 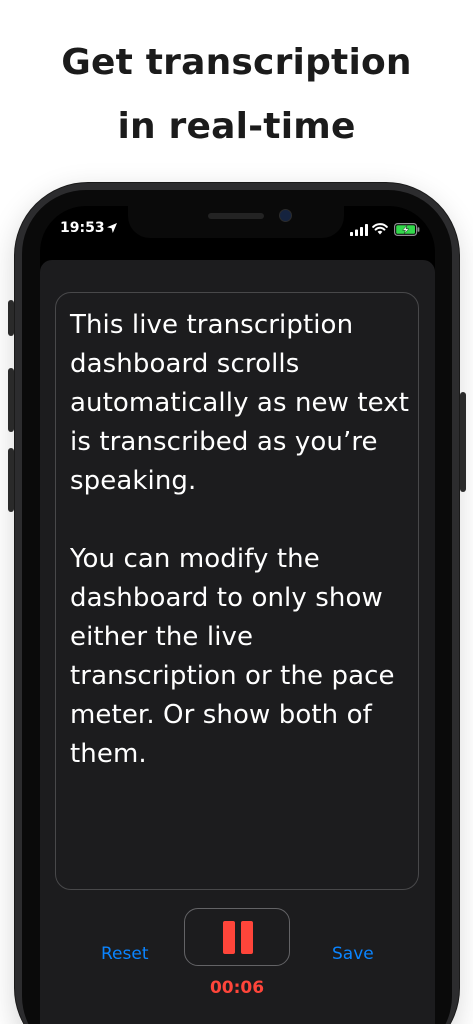 What do you see at coordinates (236, 126) in the screenshot?
I see `headline-line-2: in real-time` at bounding box center [236, 126].